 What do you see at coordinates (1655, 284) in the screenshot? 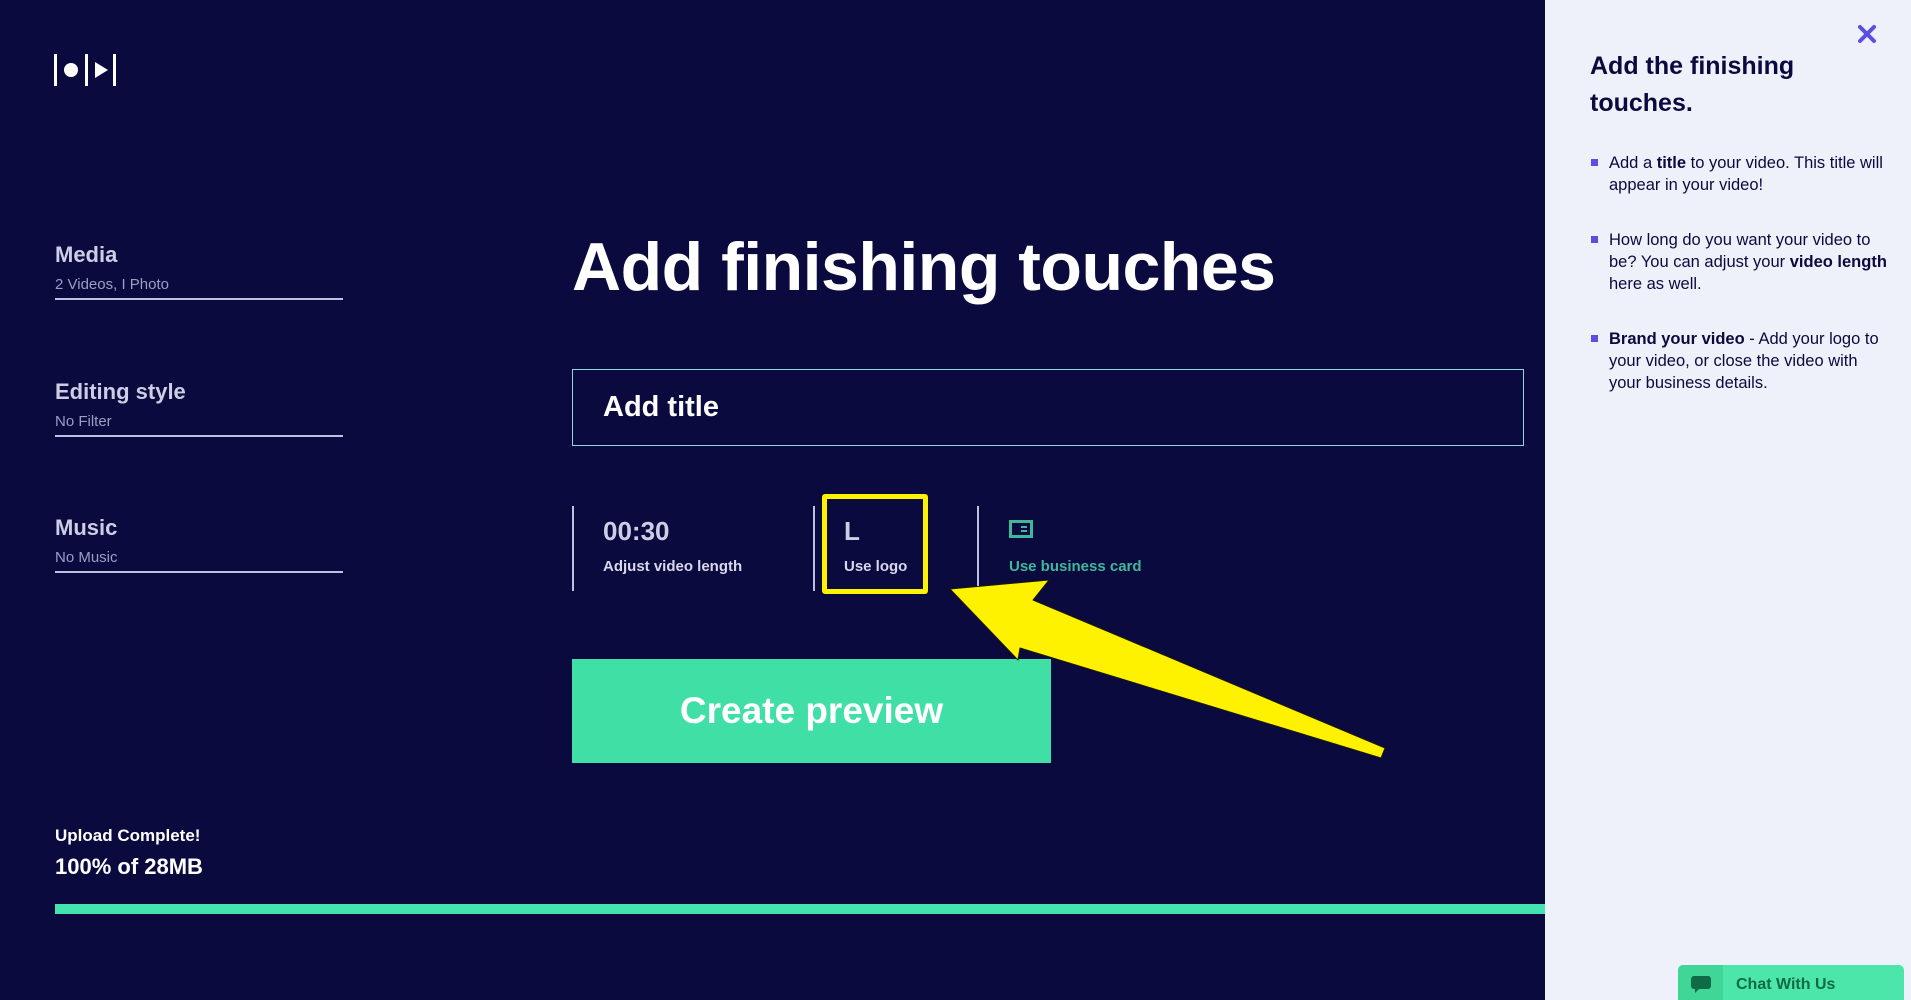
I see `tip-text: here as well.` at bounding box center [1655, 284].